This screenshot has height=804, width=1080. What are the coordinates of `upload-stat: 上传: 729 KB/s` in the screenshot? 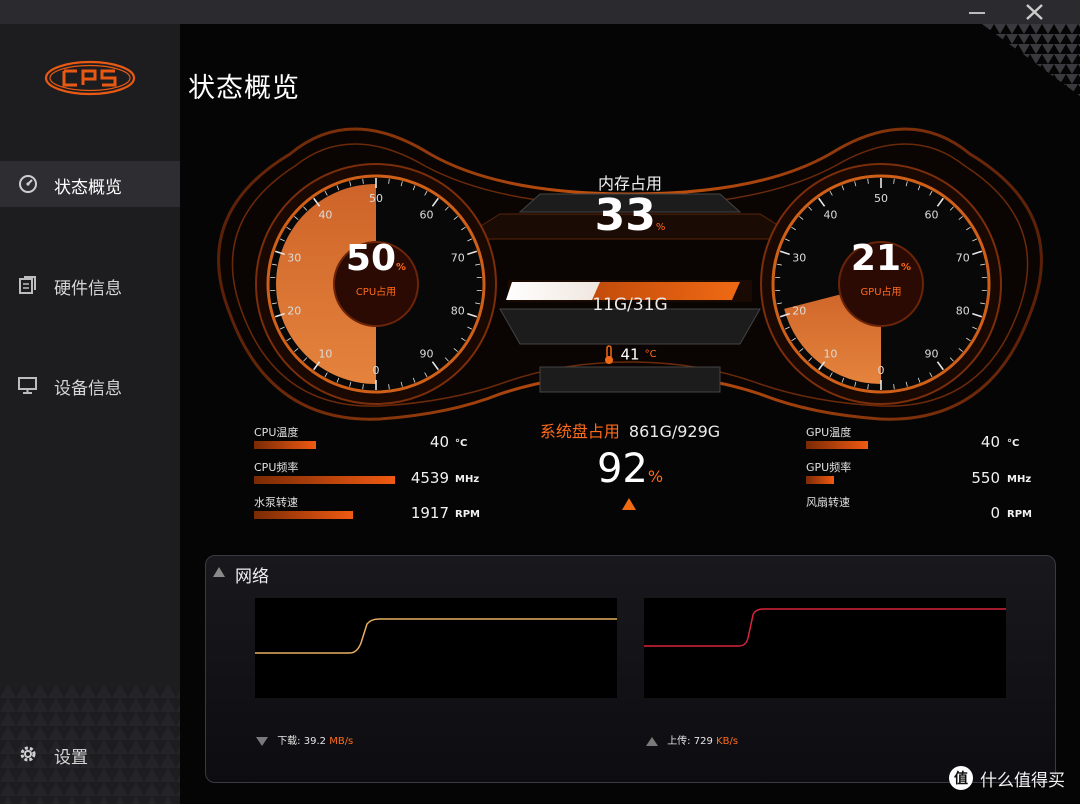 It's located at (692, 739).